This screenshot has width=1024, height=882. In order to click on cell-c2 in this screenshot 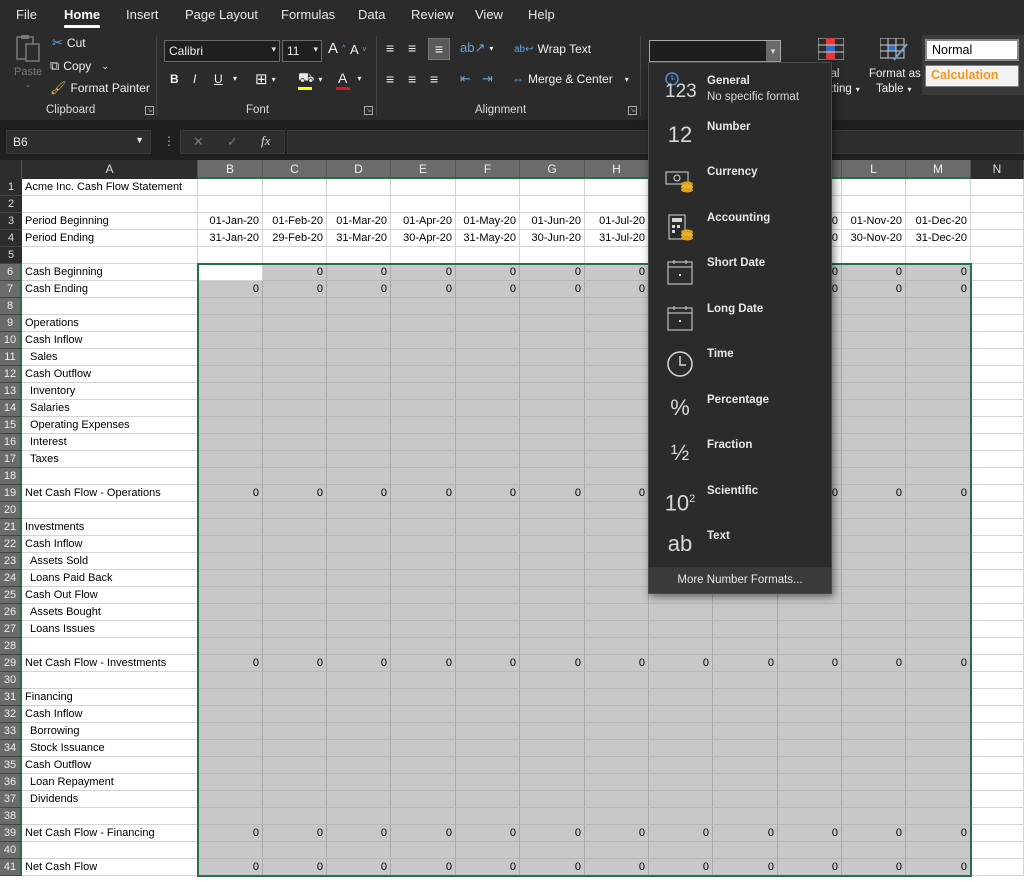, I will do `click(295, 204)`.